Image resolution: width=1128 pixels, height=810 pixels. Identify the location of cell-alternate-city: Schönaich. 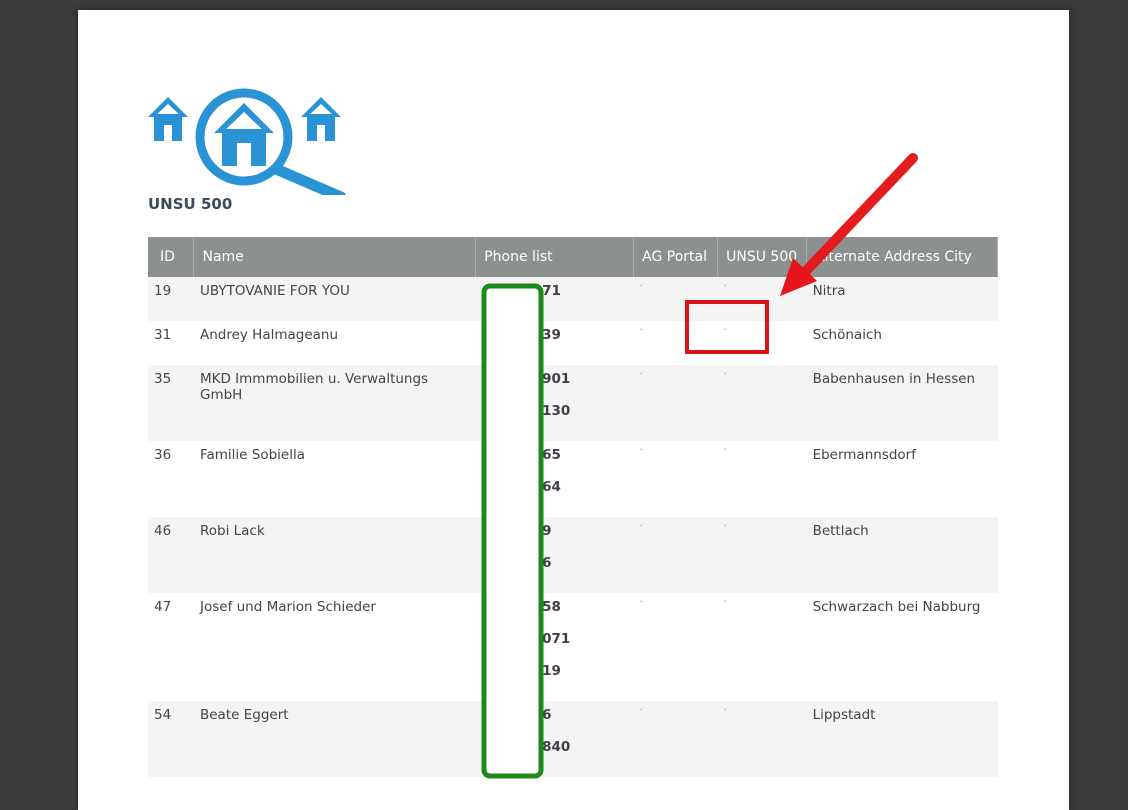
(902, 343).